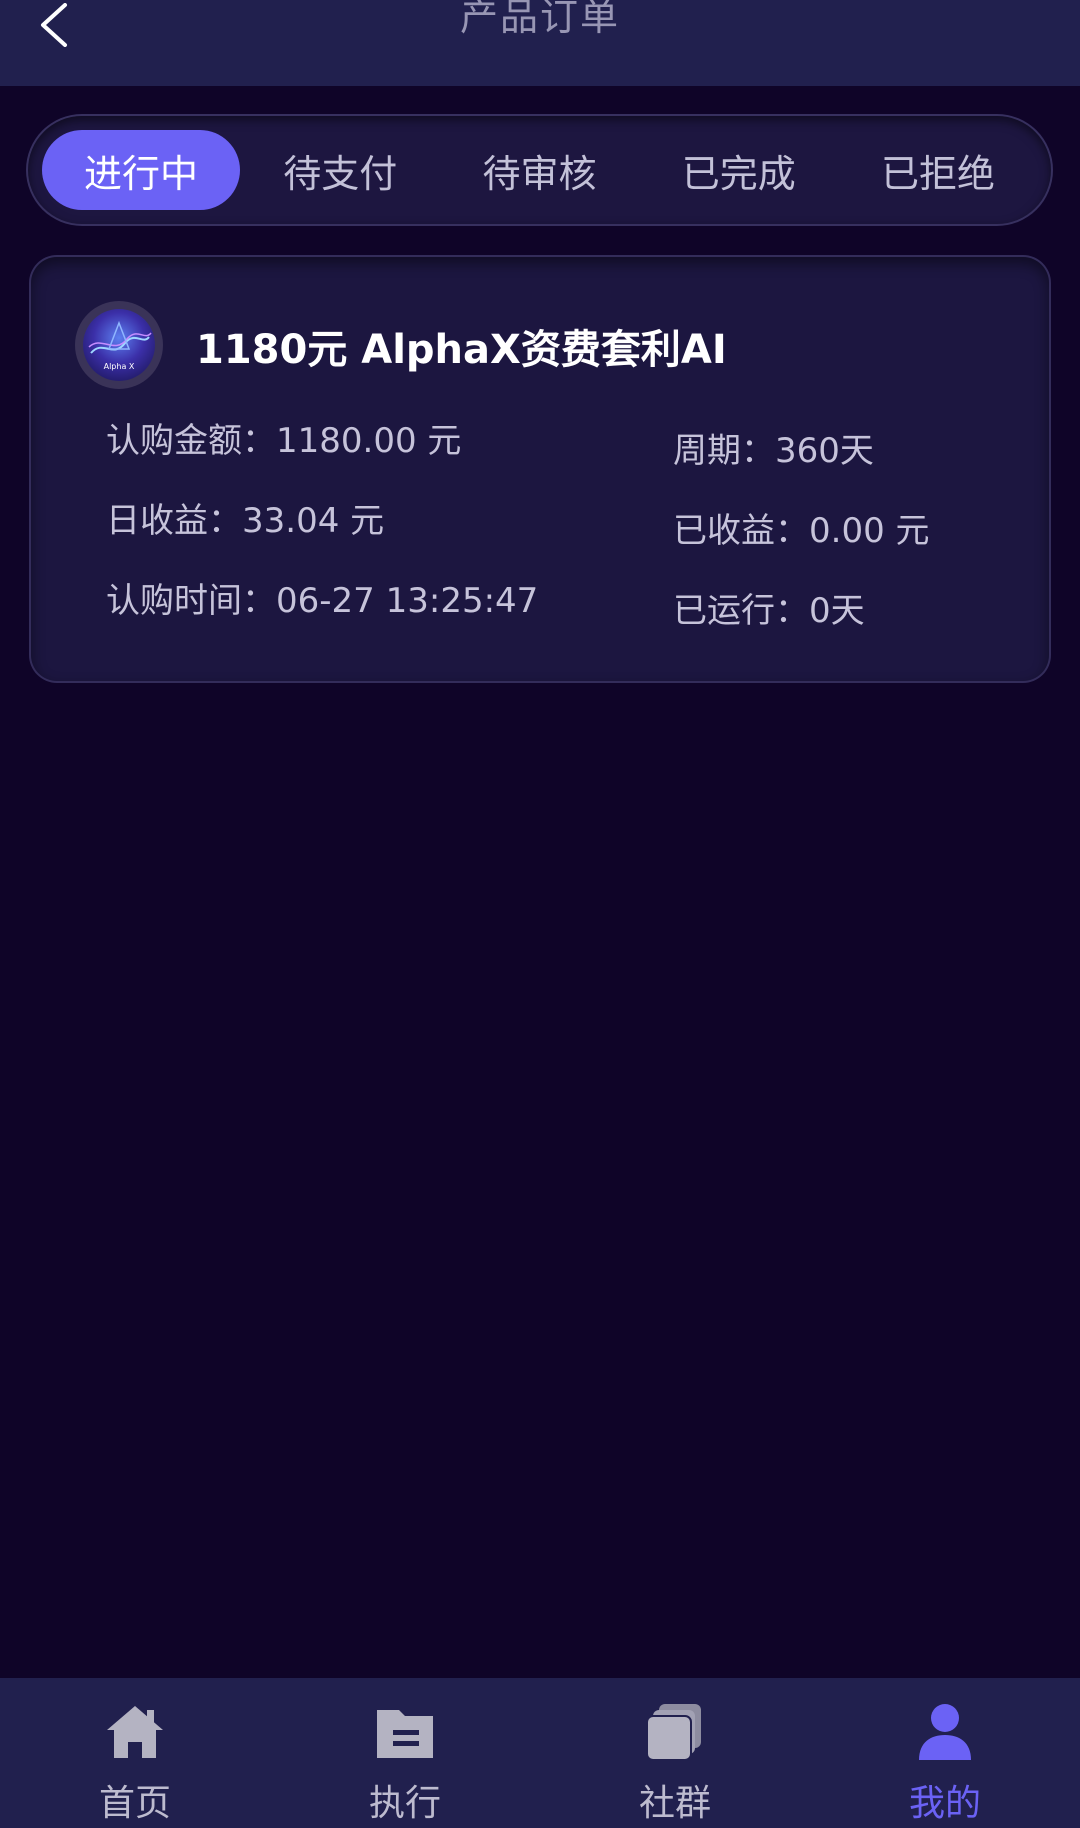  I want to click on nav-execute: 执行, so click(405, 1753).